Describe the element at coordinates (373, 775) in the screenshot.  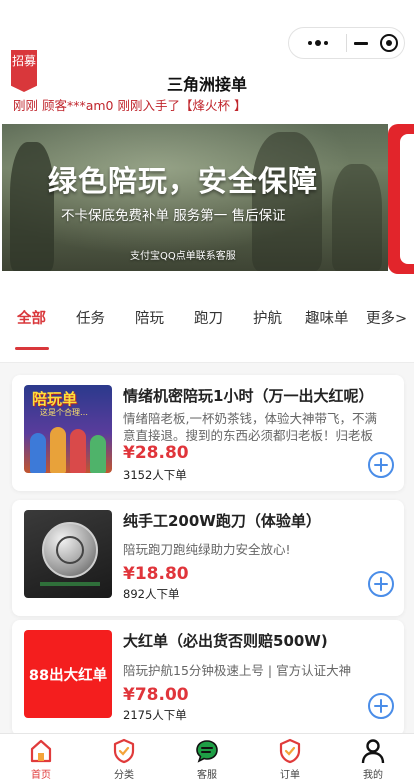
I see `tabbar-label: 我的` at that location.